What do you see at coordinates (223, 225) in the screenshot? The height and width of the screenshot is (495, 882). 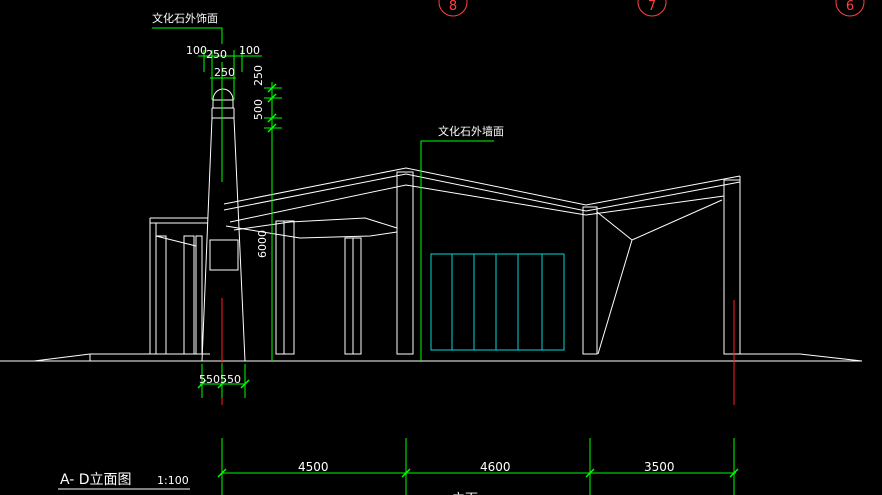 I see `stone-tower` at bounding box center [223, 225].